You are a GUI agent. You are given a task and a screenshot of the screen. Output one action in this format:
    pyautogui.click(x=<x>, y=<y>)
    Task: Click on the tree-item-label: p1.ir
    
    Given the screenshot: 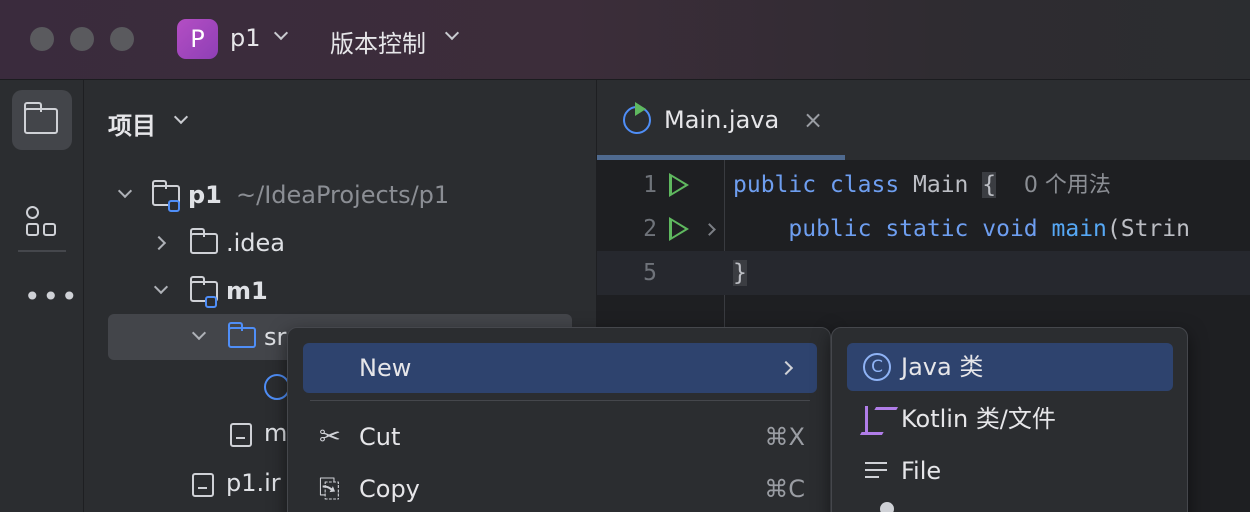 What is the action you would take?
    pyautogui.click(x=253, y=483)
    